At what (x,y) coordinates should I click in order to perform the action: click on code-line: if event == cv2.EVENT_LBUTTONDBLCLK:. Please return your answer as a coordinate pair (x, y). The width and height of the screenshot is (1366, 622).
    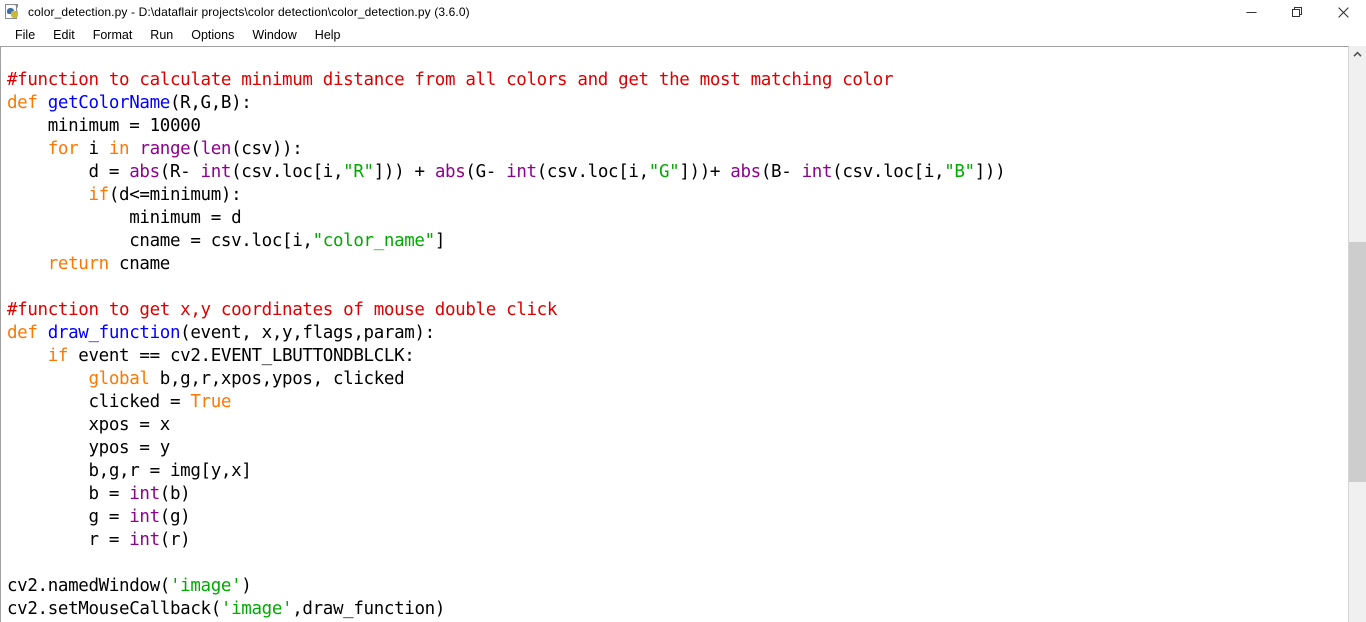
    Looking at the image, I should click on (506, 356).